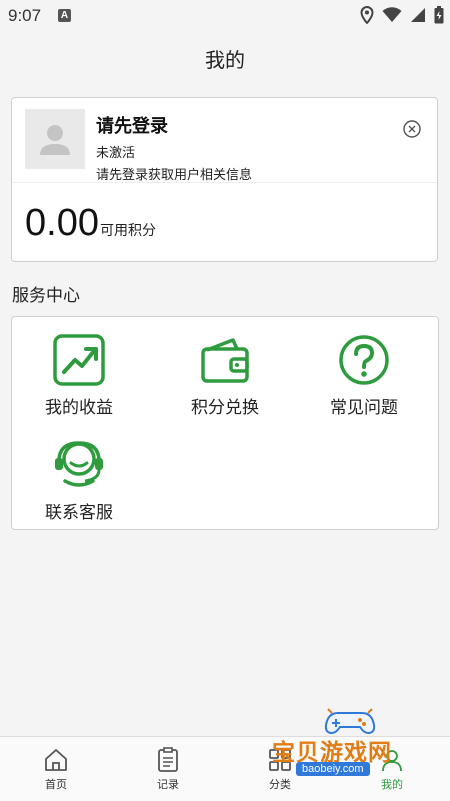 This screenshot has height=801, width=450. What do you see at coordinates (364, 360) in the screenshot?
I see `question-icon` at bounding box center [364, 360].